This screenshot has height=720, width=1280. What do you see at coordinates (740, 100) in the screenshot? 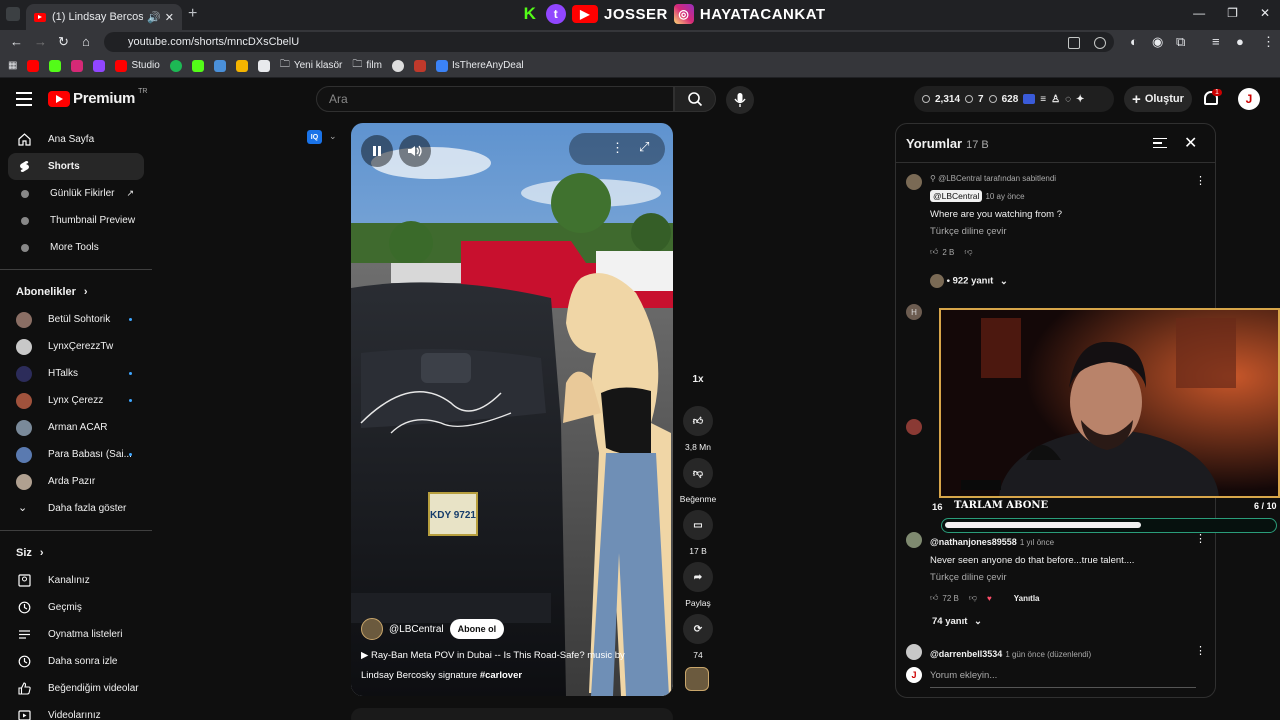
I see `voice-search-button` at bounding box center [740, 100].